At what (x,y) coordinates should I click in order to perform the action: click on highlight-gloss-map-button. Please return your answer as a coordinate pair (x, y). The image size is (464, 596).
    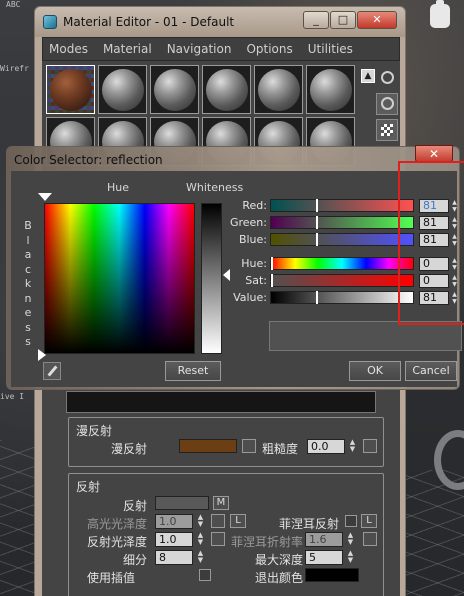
    Looking at the image, I should click on (218, 521).